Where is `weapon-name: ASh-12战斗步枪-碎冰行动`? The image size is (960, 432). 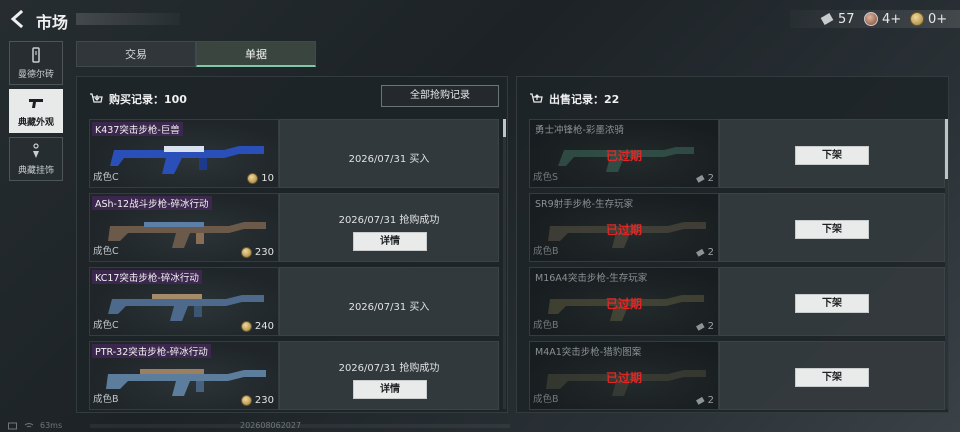
weapon-name: ASh-12战斗步枪-碎冰行动 is located at coordinates (152, 203).